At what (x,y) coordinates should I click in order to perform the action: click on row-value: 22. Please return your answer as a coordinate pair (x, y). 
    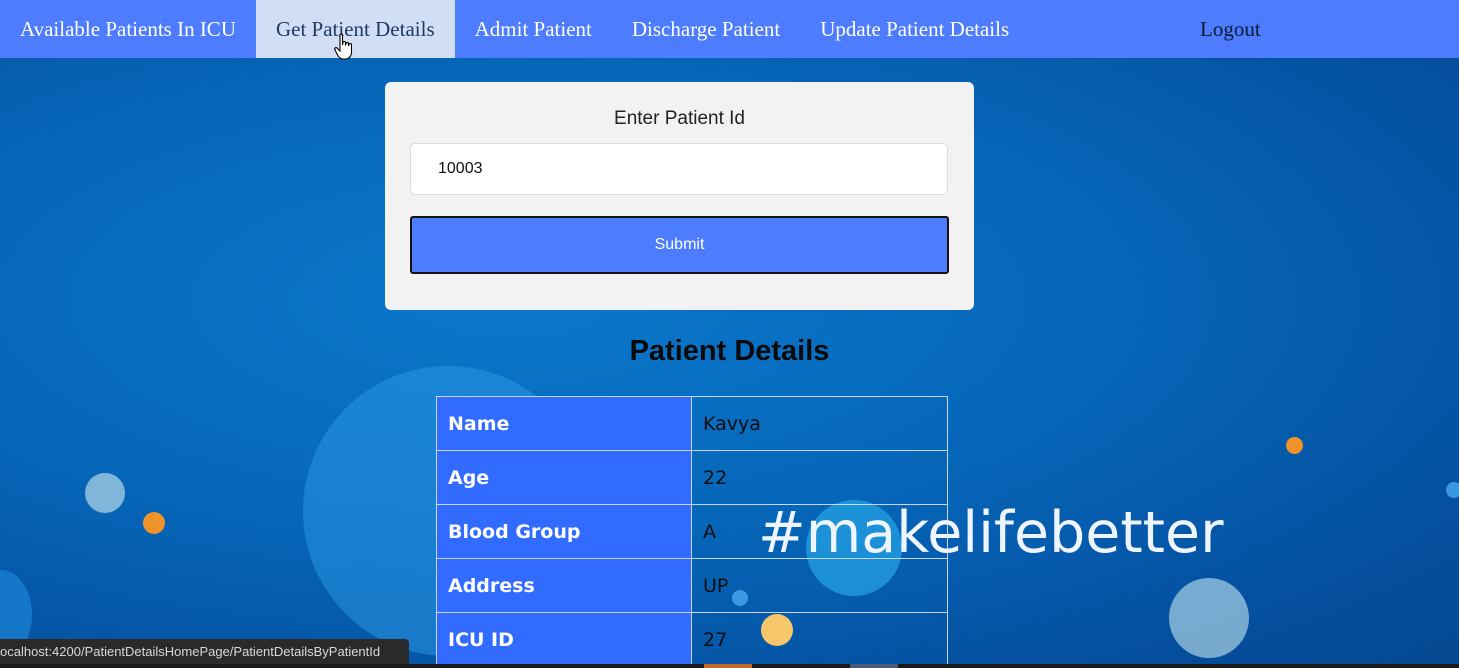
    Looking at the image, I should click on (819, 477).